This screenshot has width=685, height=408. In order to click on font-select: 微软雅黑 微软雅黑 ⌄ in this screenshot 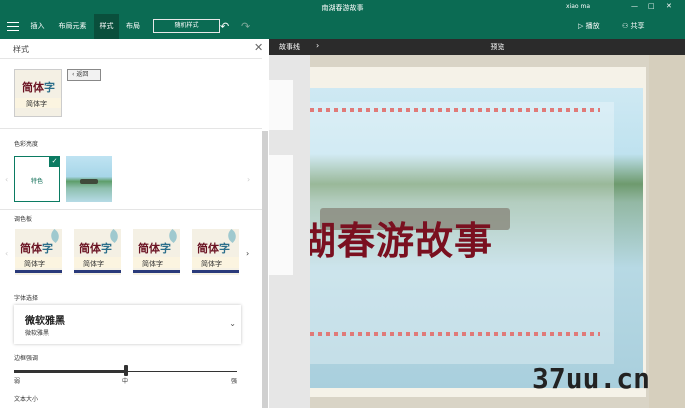, I will do `click(127, 324)`.